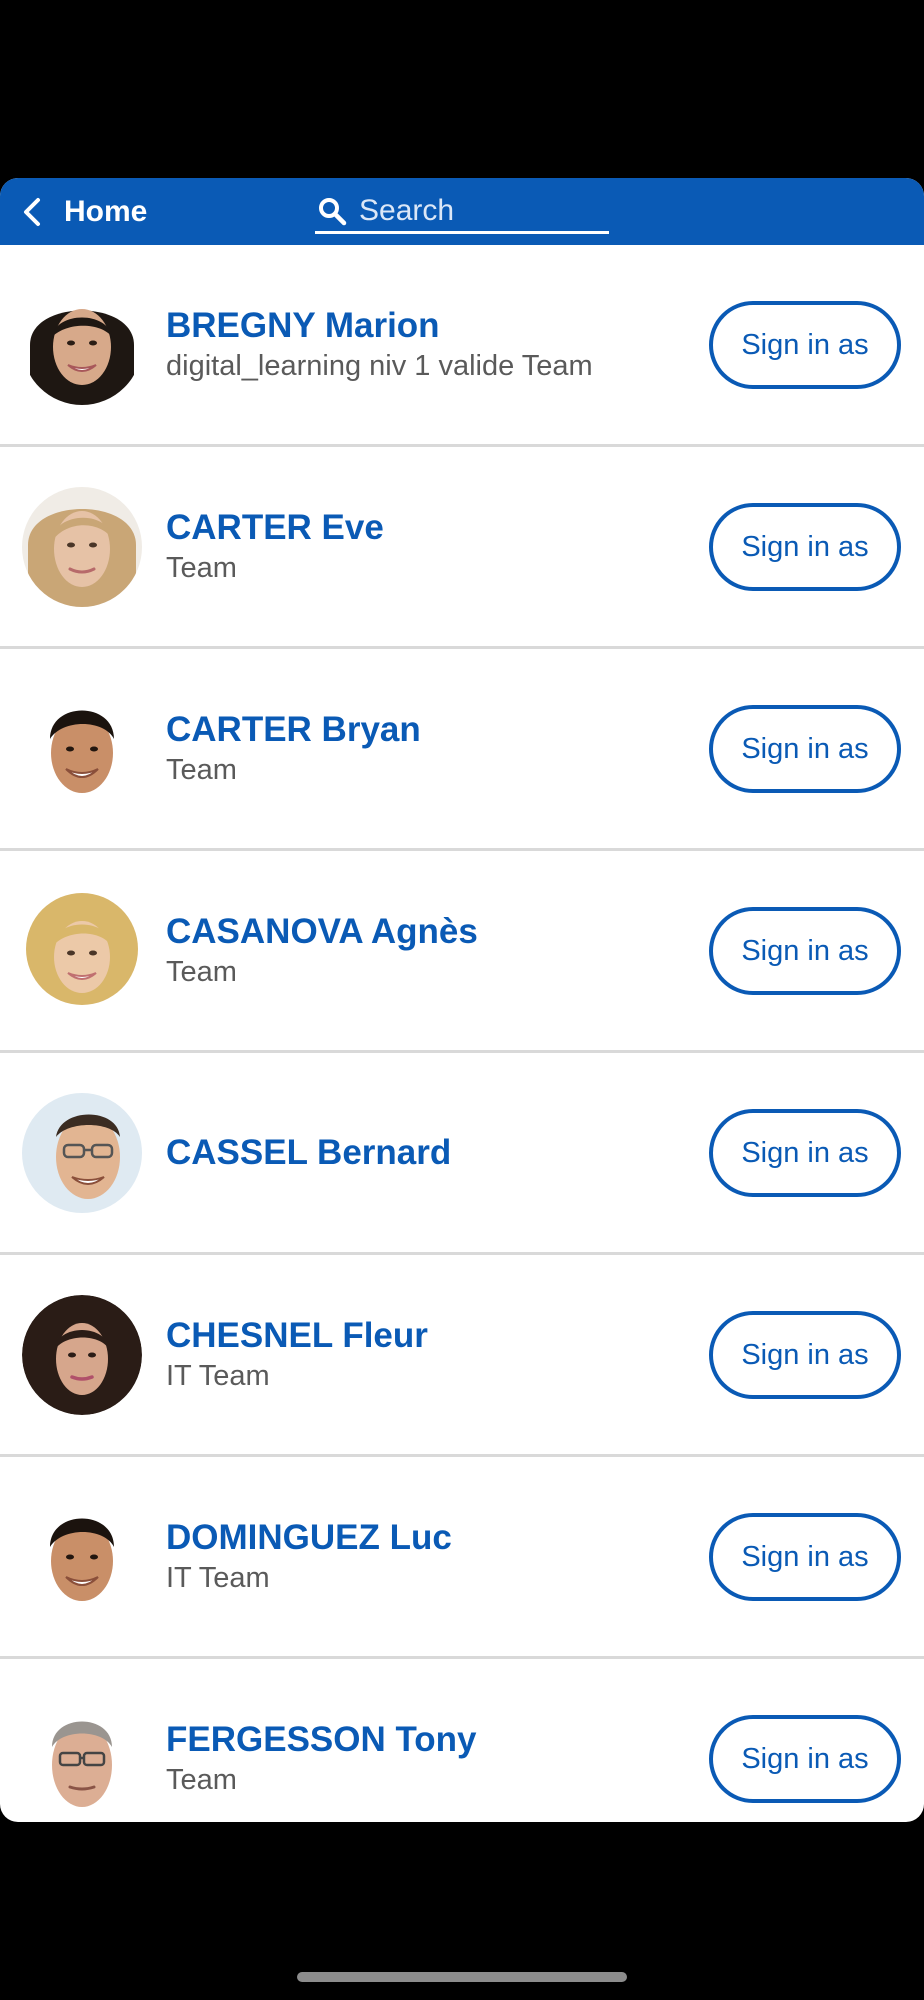 The height and width of the screenshot is (2000, 924). I want to click on search-field, so click(462, 213).